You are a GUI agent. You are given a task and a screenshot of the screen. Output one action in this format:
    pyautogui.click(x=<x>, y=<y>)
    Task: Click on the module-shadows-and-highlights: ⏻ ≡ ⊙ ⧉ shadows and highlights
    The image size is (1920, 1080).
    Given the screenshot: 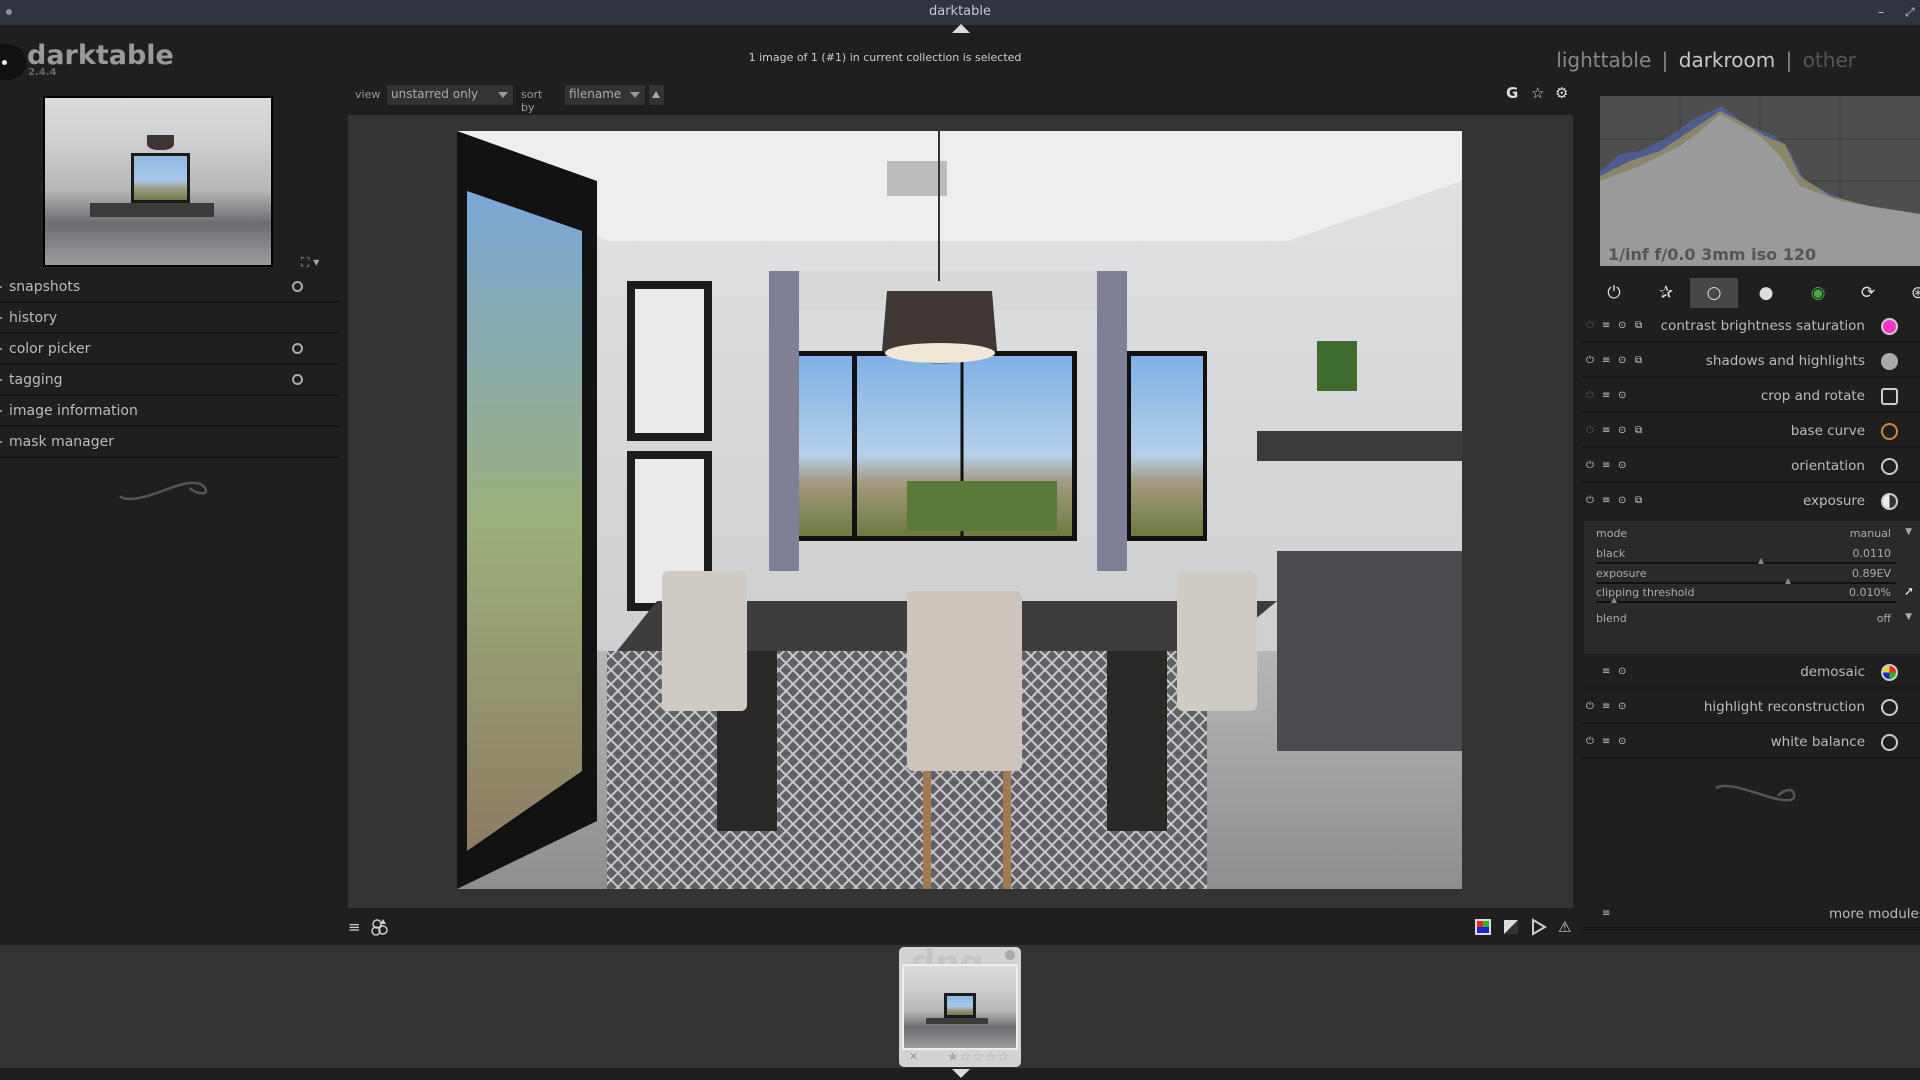 What is the action you would take?
    pyautogui.click(x=1751, y=361)
    